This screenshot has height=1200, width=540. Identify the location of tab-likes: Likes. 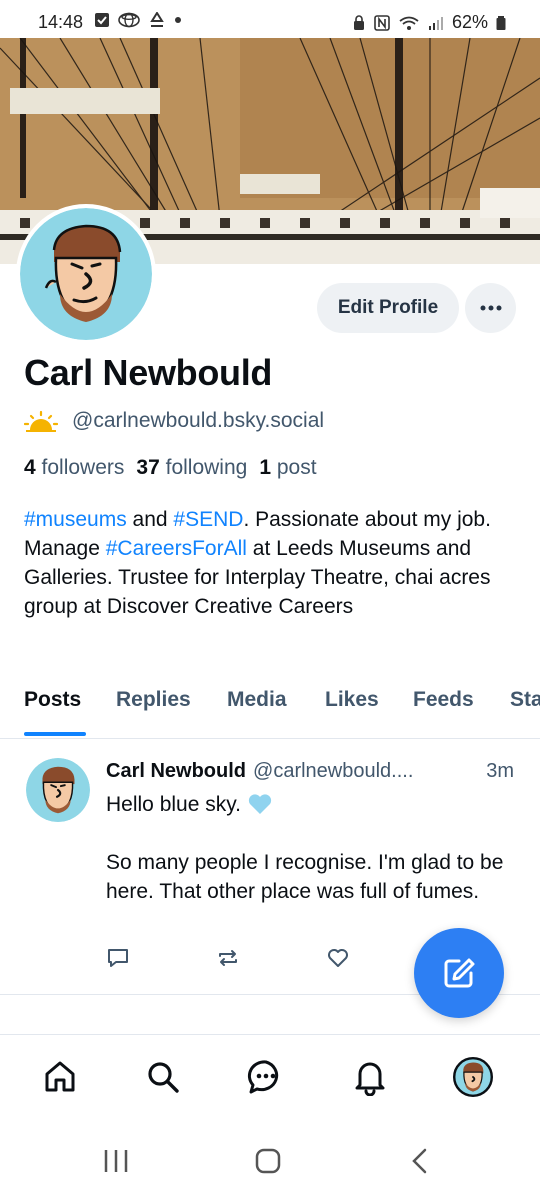
(352, 700).